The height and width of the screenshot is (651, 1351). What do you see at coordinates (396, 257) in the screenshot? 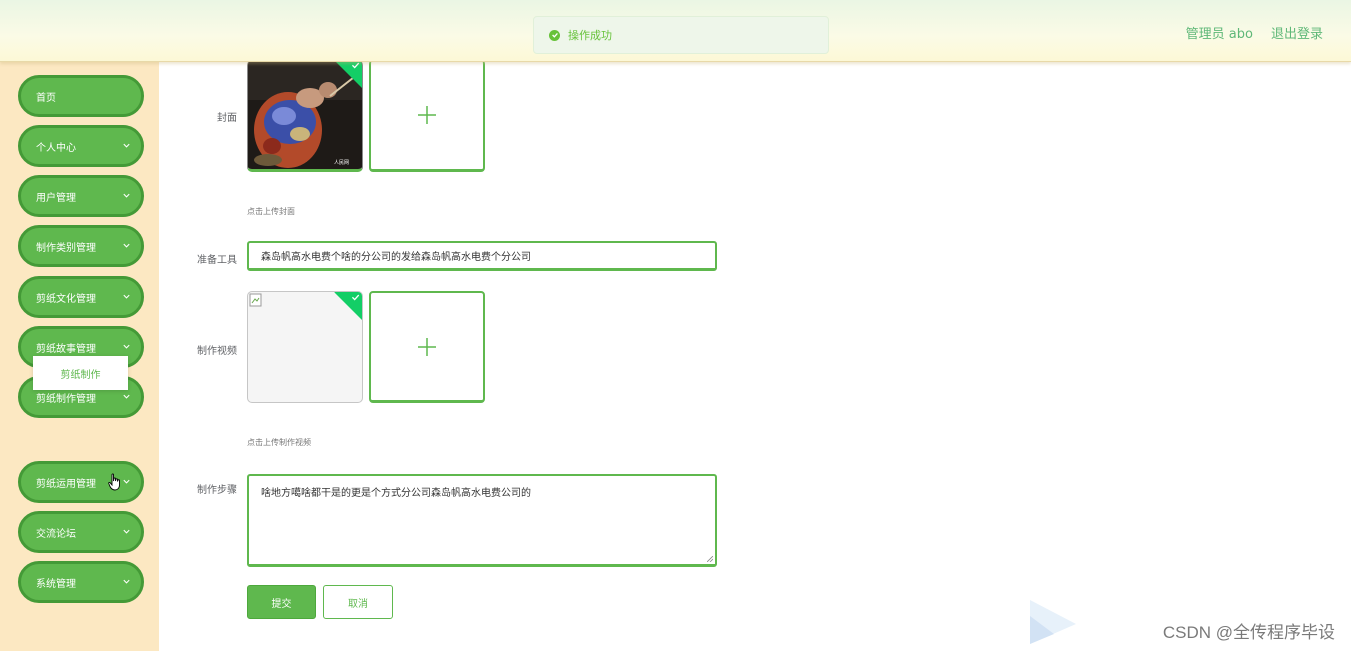
I see `tools-input-value: 森岛帆高水电费个啥的分公司的发给森岛帆高水电费个分公司` at bounding box center [396, 257].